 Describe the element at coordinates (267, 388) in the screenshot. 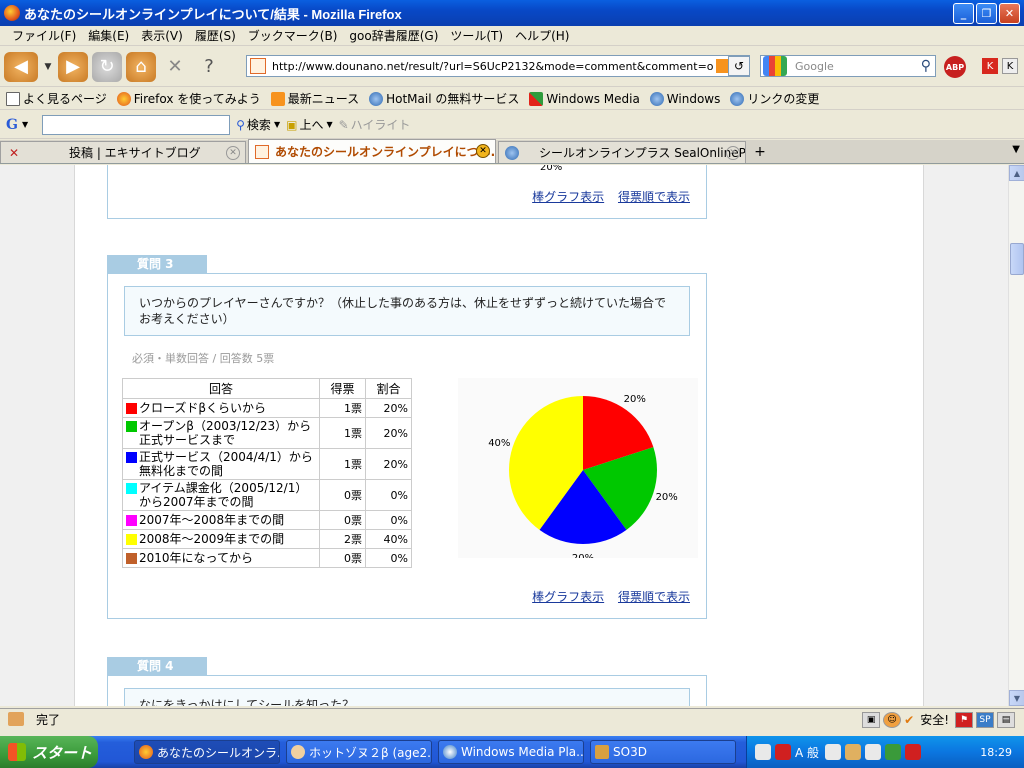

I see `answers-header-row: 回答 得票 割合` at that location.